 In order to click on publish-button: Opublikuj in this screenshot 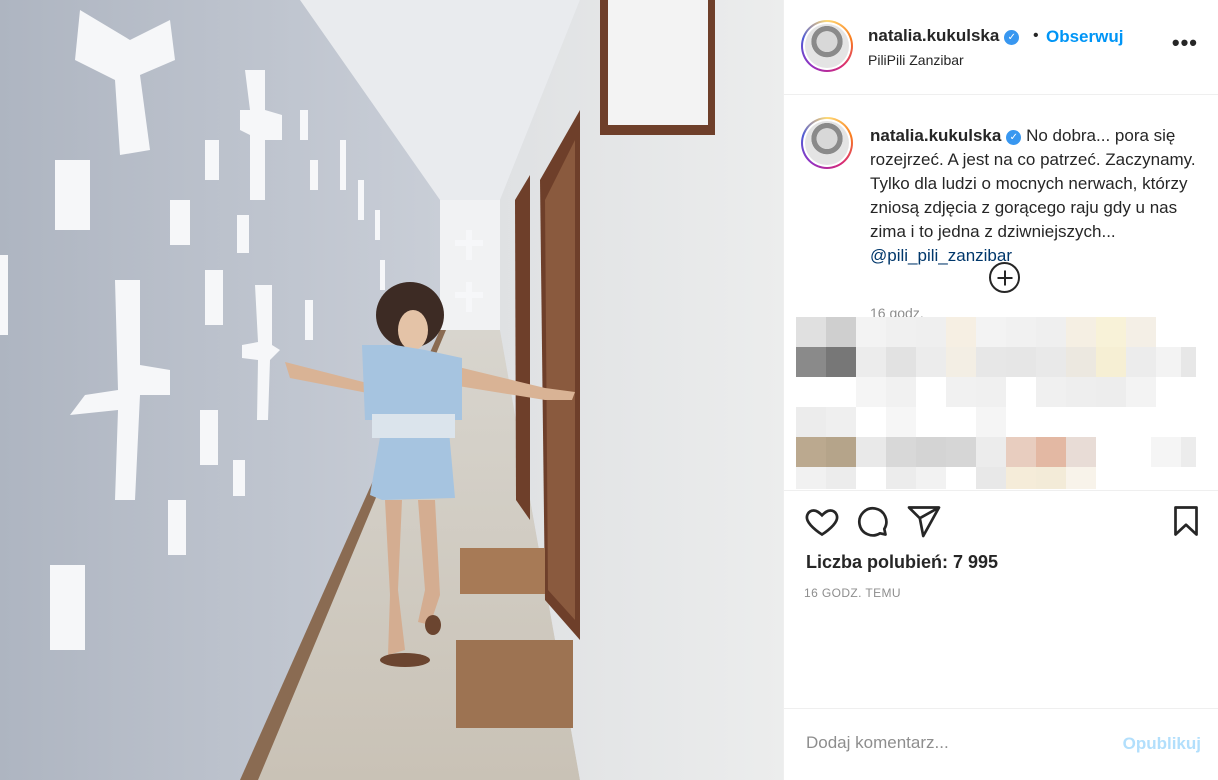, I will do `click(1162, 744)`.